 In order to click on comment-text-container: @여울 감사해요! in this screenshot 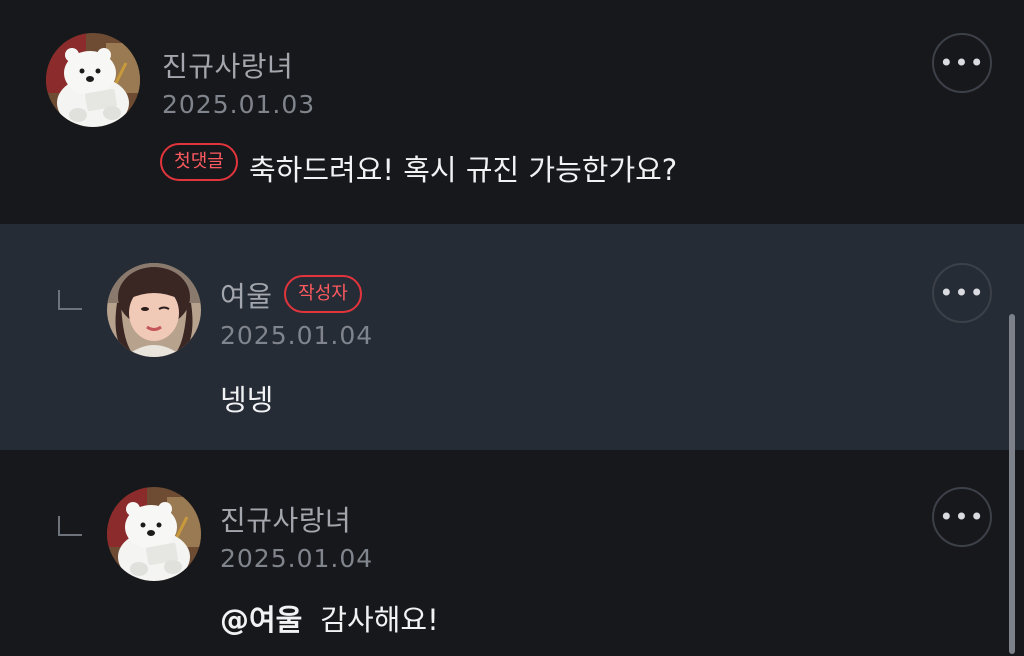, I will do `click(329, 618)`.